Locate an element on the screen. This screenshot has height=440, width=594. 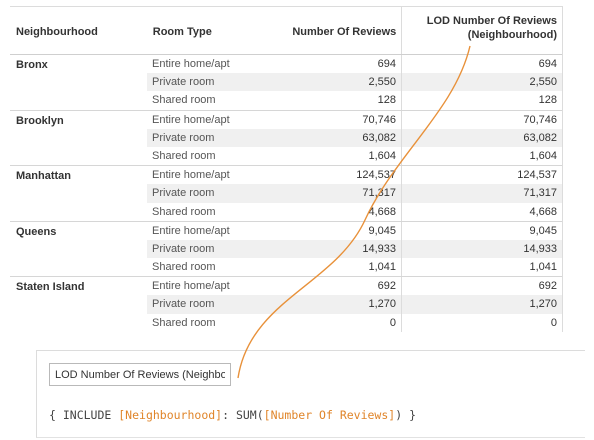
number-of-reviews-cell: 128 is located at coordinates (322, 100).